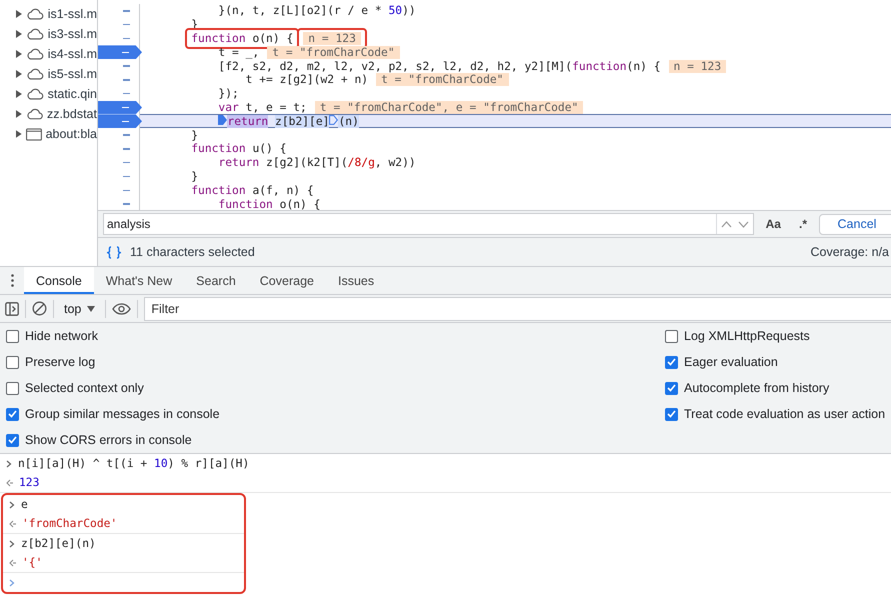 The height and width of the screenshot is (596, 891). I want to click on coverage-status: Coverage: n/a, so click(849, 252).